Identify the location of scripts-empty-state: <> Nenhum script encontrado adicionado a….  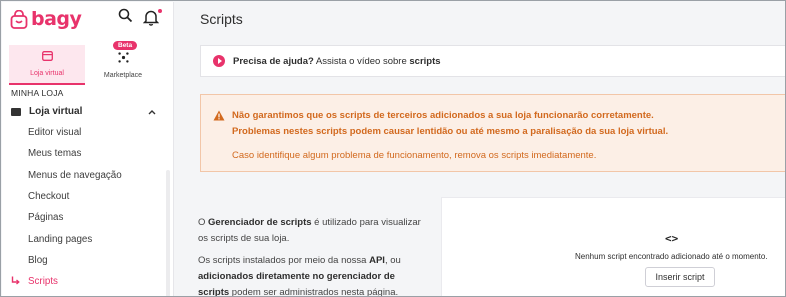
(613, 246).